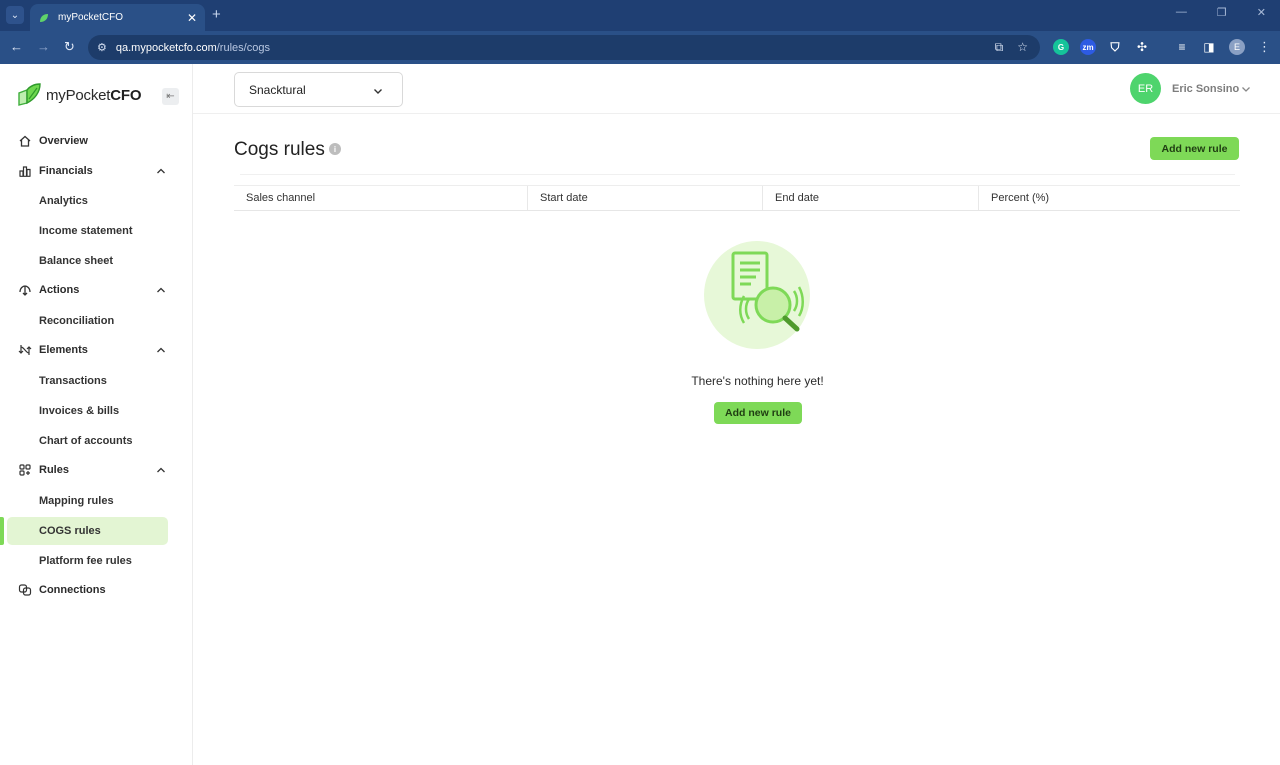 Image resolution: width=1280 pixels, height=765 pixels. I want to click on add-new-rule-empty-button: Add new rule, so click(758, 413).